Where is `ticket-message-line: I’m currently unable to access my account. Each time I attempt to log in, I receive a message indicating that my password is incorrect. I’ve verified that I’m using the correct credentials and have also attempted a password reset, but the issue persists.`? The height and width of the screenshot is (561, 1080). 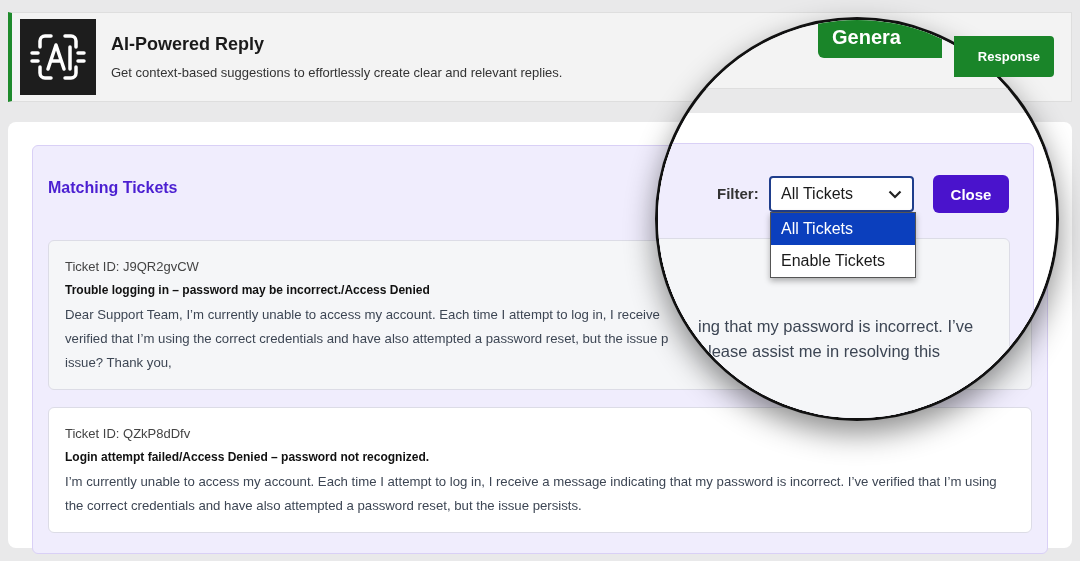
ticket-message-line: I’m currently unable to access my account. Each time I attempt to log in, I receive a message indicating that my password is incorrect. I’ve verified that I’m using the correct credentials and have also attempted a password reset, but the issue persists. is located at coordinates (531, 494).